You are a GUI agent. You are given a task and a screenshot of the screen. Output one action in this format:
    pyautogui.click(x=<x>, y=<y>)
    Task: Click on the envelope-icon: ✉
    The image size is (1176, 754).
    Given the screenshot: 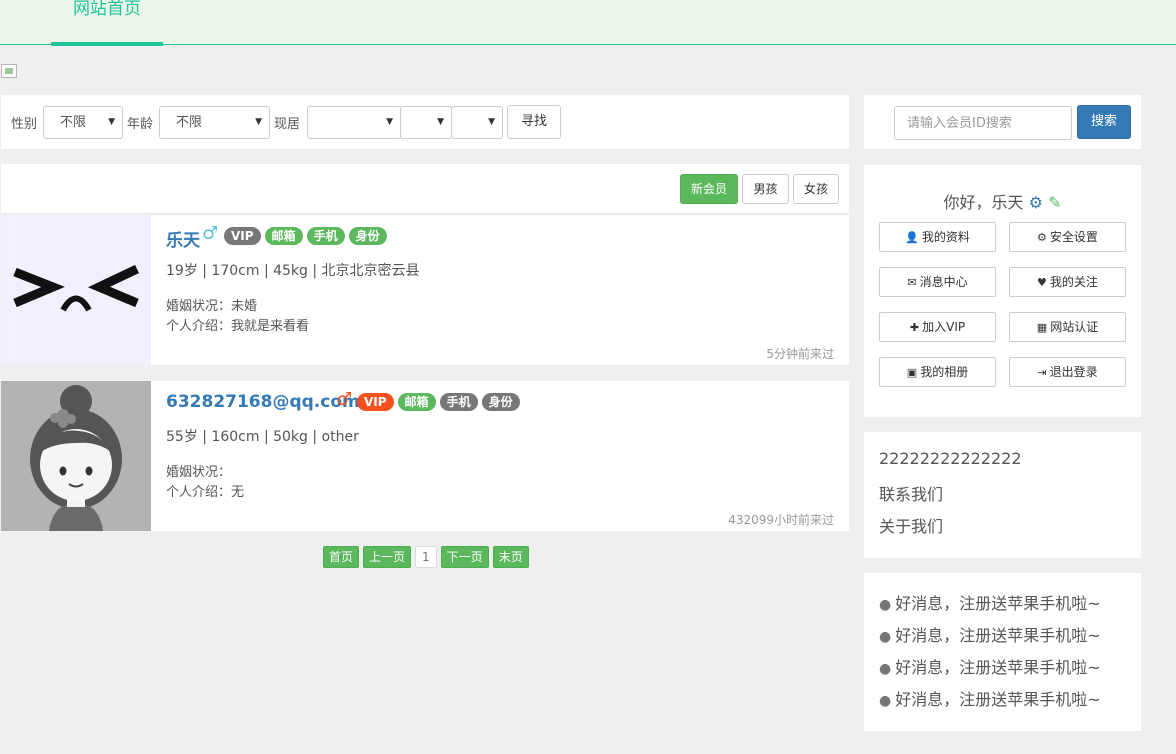 What is the action you would take?
    pyautogui.click(x=912, y=282)
    